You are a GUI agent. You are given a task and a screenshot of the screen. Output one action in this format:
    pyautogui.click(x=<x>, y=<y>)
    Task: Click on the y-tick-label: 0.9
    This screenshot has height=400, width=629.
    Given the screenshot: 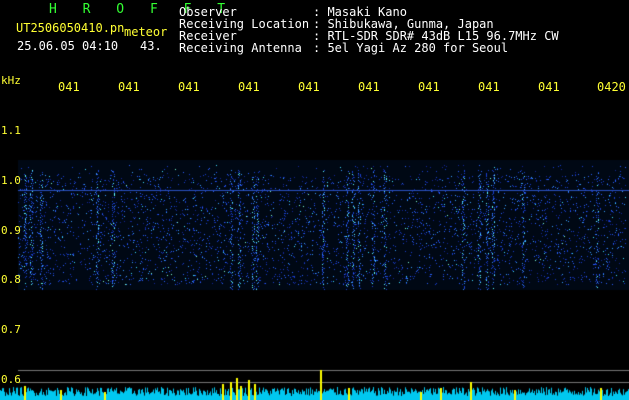 What is the action you would take?
    pyautogui.click(x=11, y=230)
    